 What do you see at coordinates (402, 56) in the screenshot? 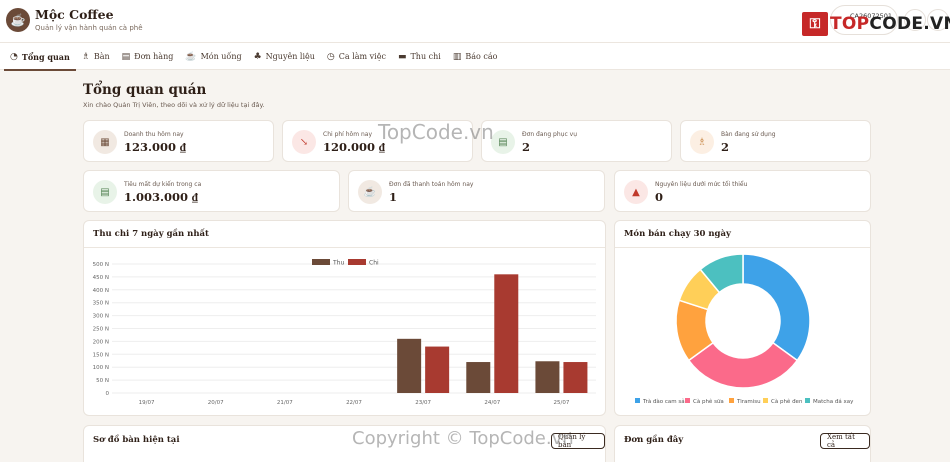
I see `wallet-icon: ▬` at bounding box center [402, 56].